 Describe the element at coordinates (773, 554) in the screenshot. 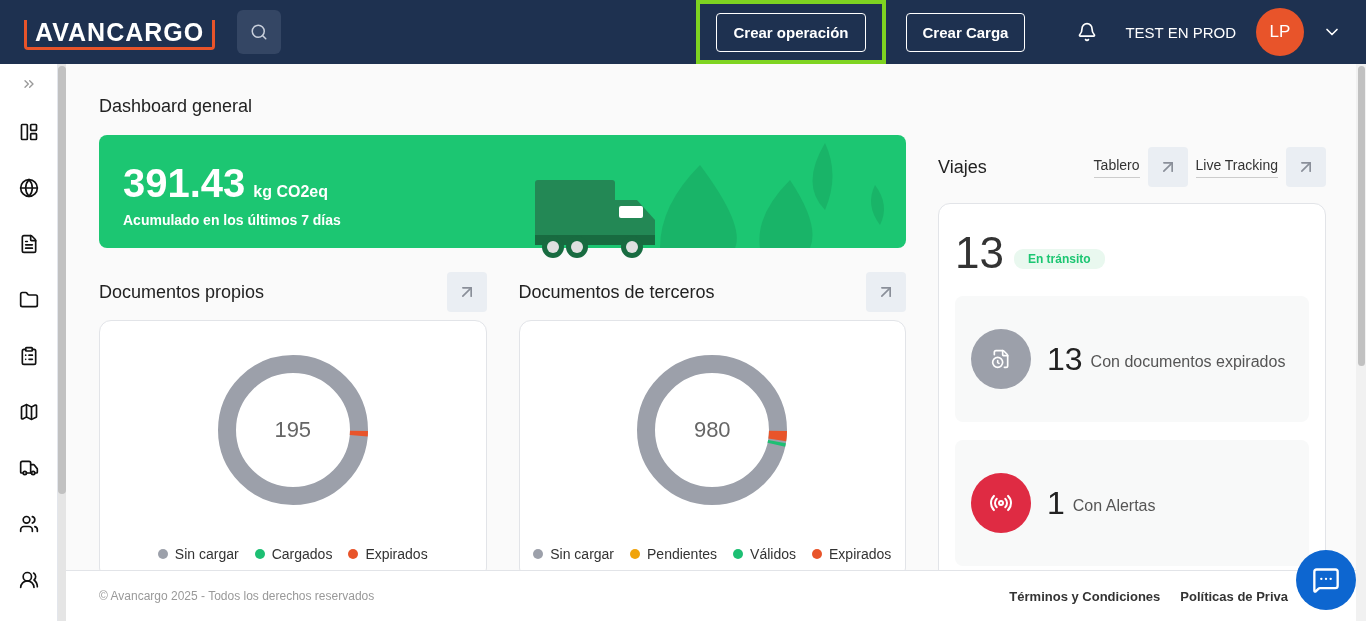

I see `legend-label: Válidos` at that location.